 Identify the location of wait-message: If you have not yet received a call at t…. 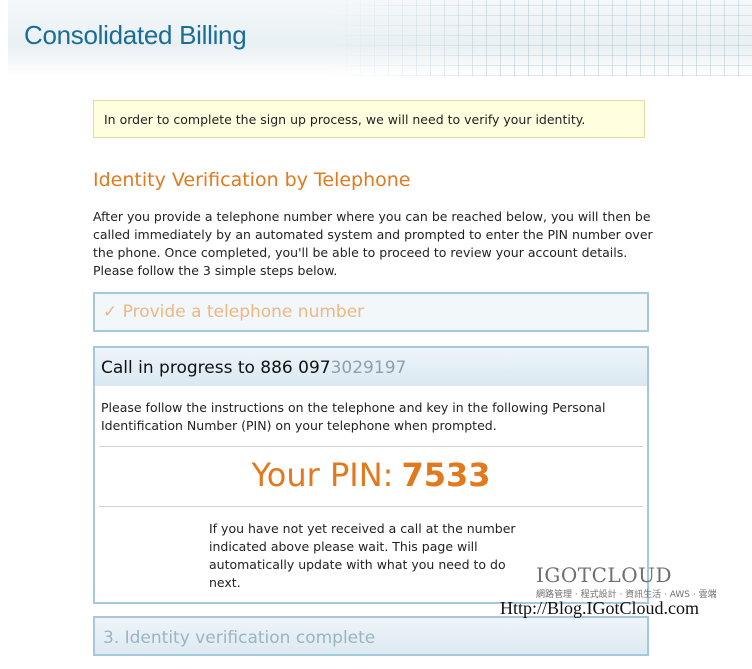
(362, 555).